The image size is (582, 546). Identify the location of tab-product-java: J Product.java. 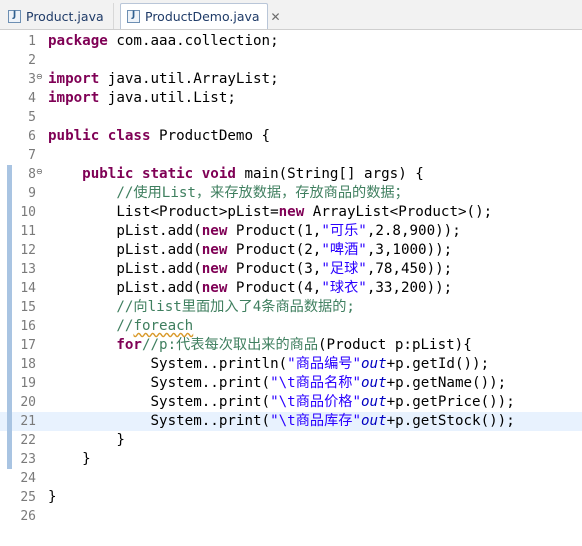
(58, 16).